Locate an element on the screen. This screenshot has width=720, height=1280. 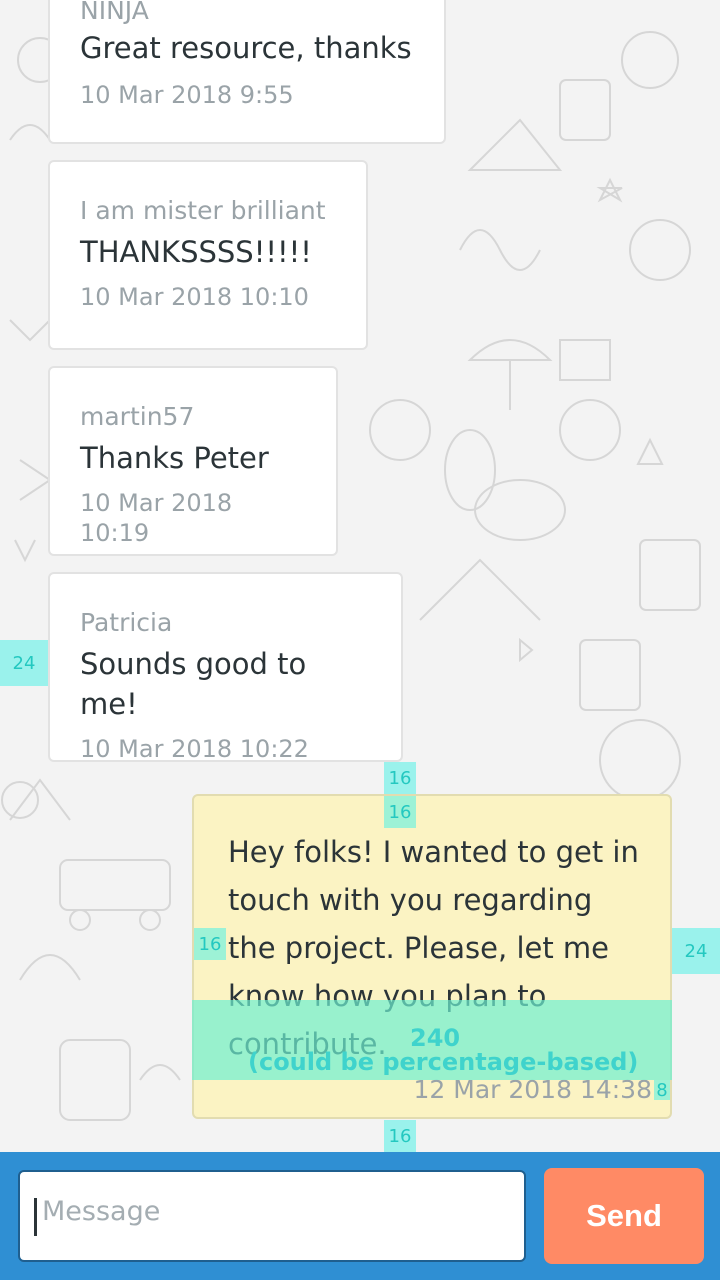
message-input: Message is located at coordinates (272, 1216).